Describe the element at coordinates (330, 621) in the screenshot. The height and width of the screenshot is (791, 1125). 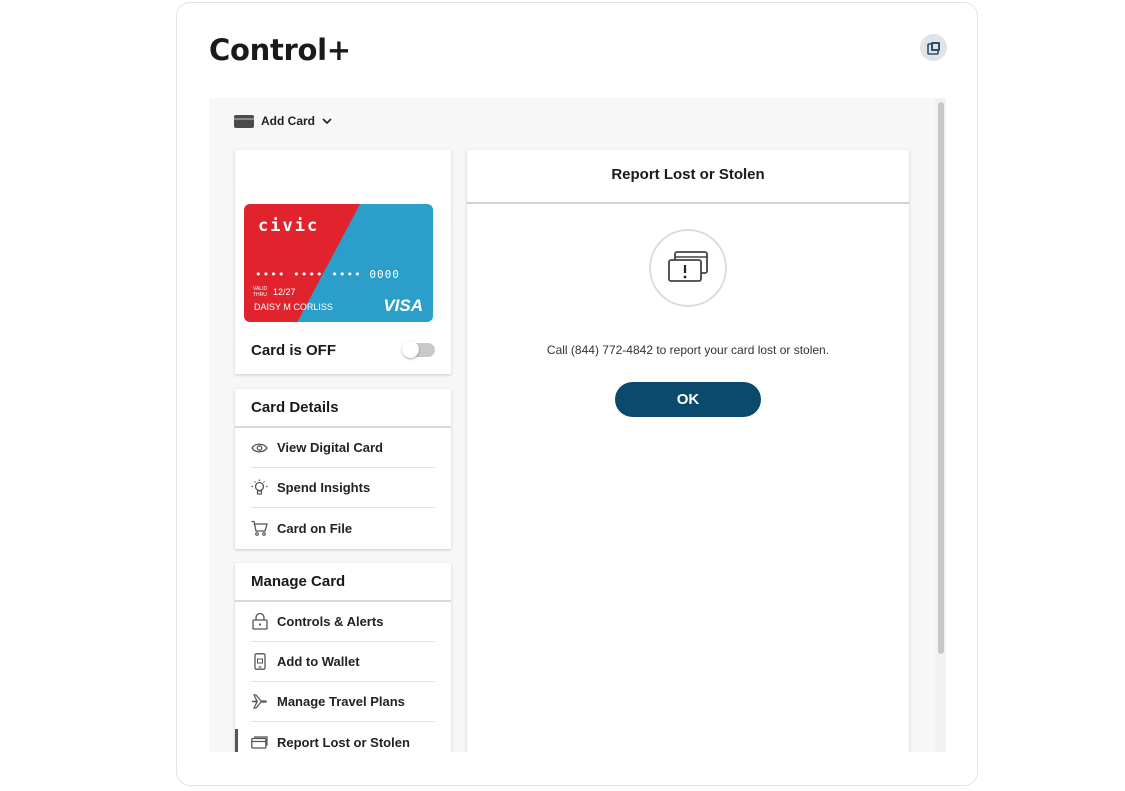
I see `menu-item-label: Controls & Alerts` at that location.